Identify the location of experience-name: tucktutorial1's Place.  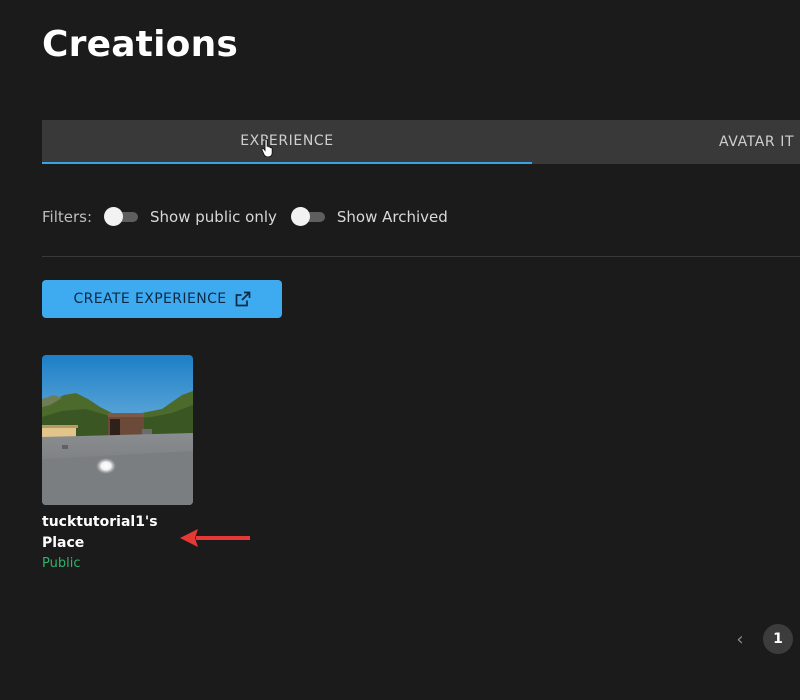
(107, 533).